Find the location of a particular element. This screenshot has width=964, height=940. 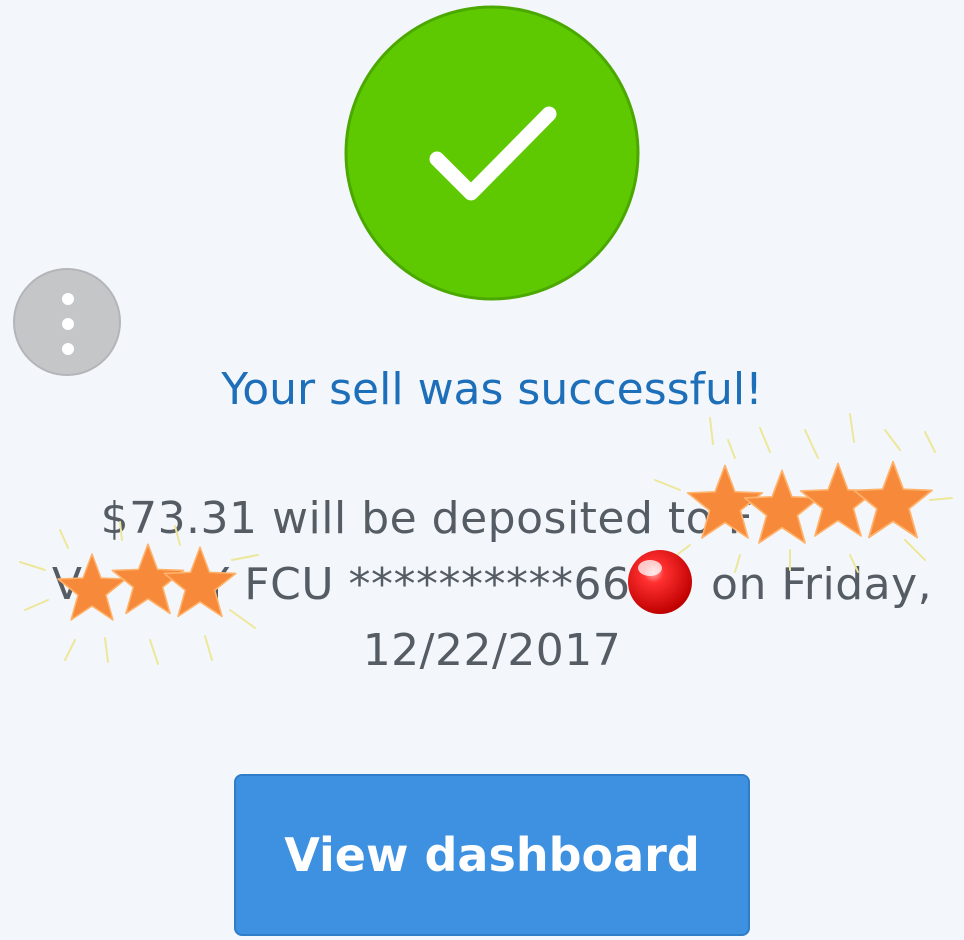

success-checkmark-badge is located at coordinates (492, 153).